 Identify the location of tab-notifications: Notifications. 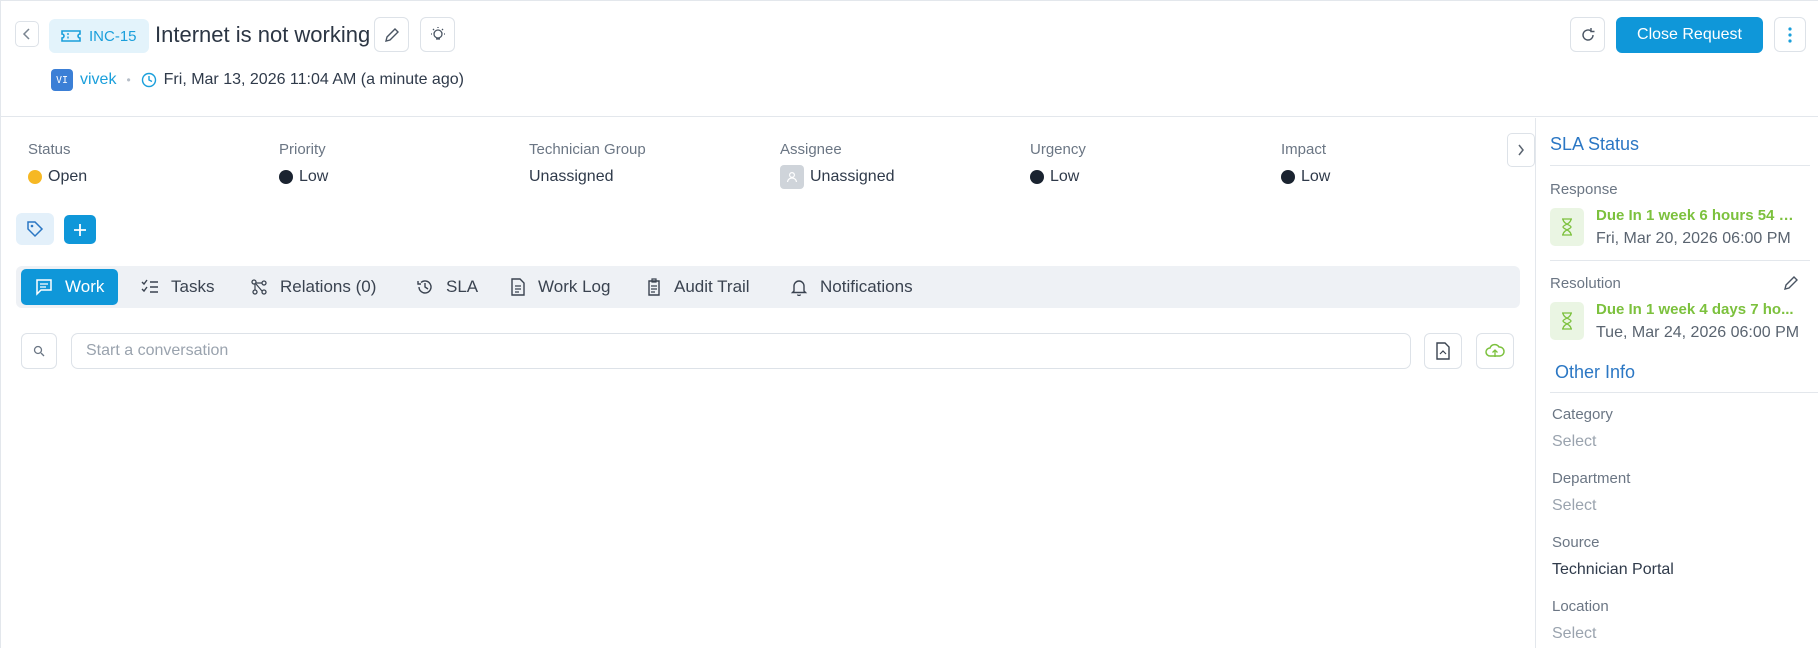
(851, 287).